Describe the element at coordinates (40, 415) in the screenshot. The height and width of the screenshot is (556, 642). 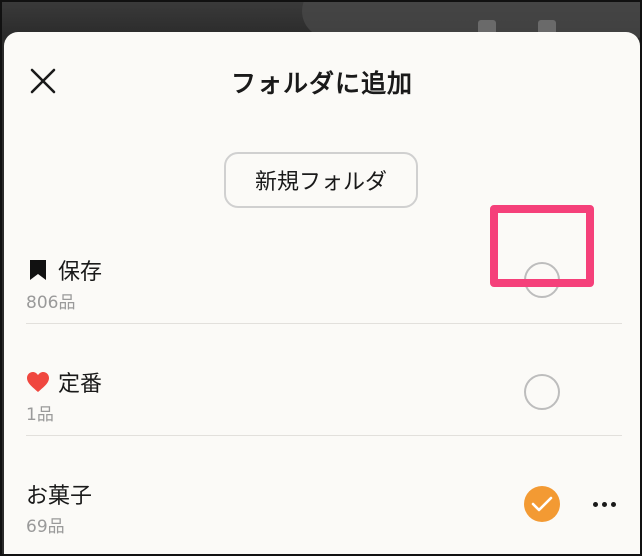
I see `folder-count: 1品` at that location.